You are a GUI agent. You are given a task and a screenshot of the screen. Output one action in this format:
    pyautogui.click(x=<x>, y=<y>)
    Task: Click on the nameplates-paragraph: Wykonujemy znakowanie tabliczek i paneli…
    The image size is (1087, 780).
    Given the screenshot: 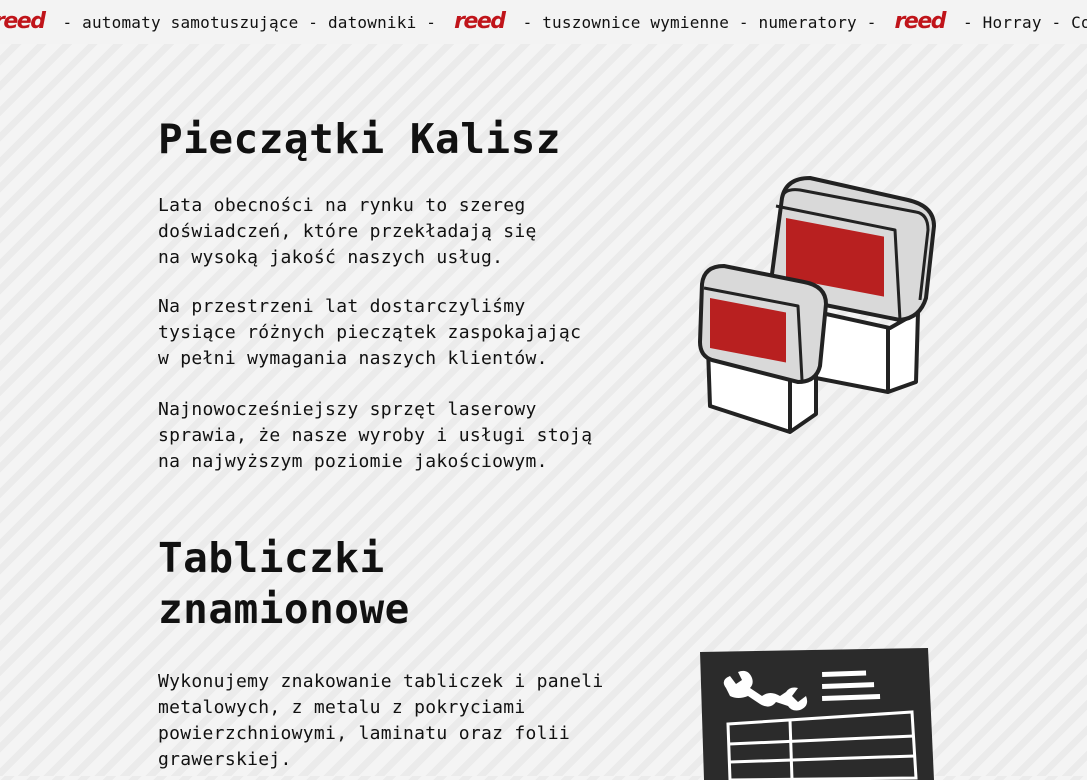 What is the action you would take?
    pyautogui.click(x=381, y=720)
    